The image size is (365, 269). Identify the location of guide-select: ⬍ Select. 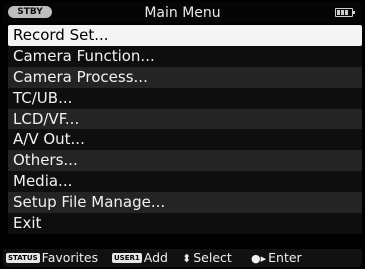
(207, 258).